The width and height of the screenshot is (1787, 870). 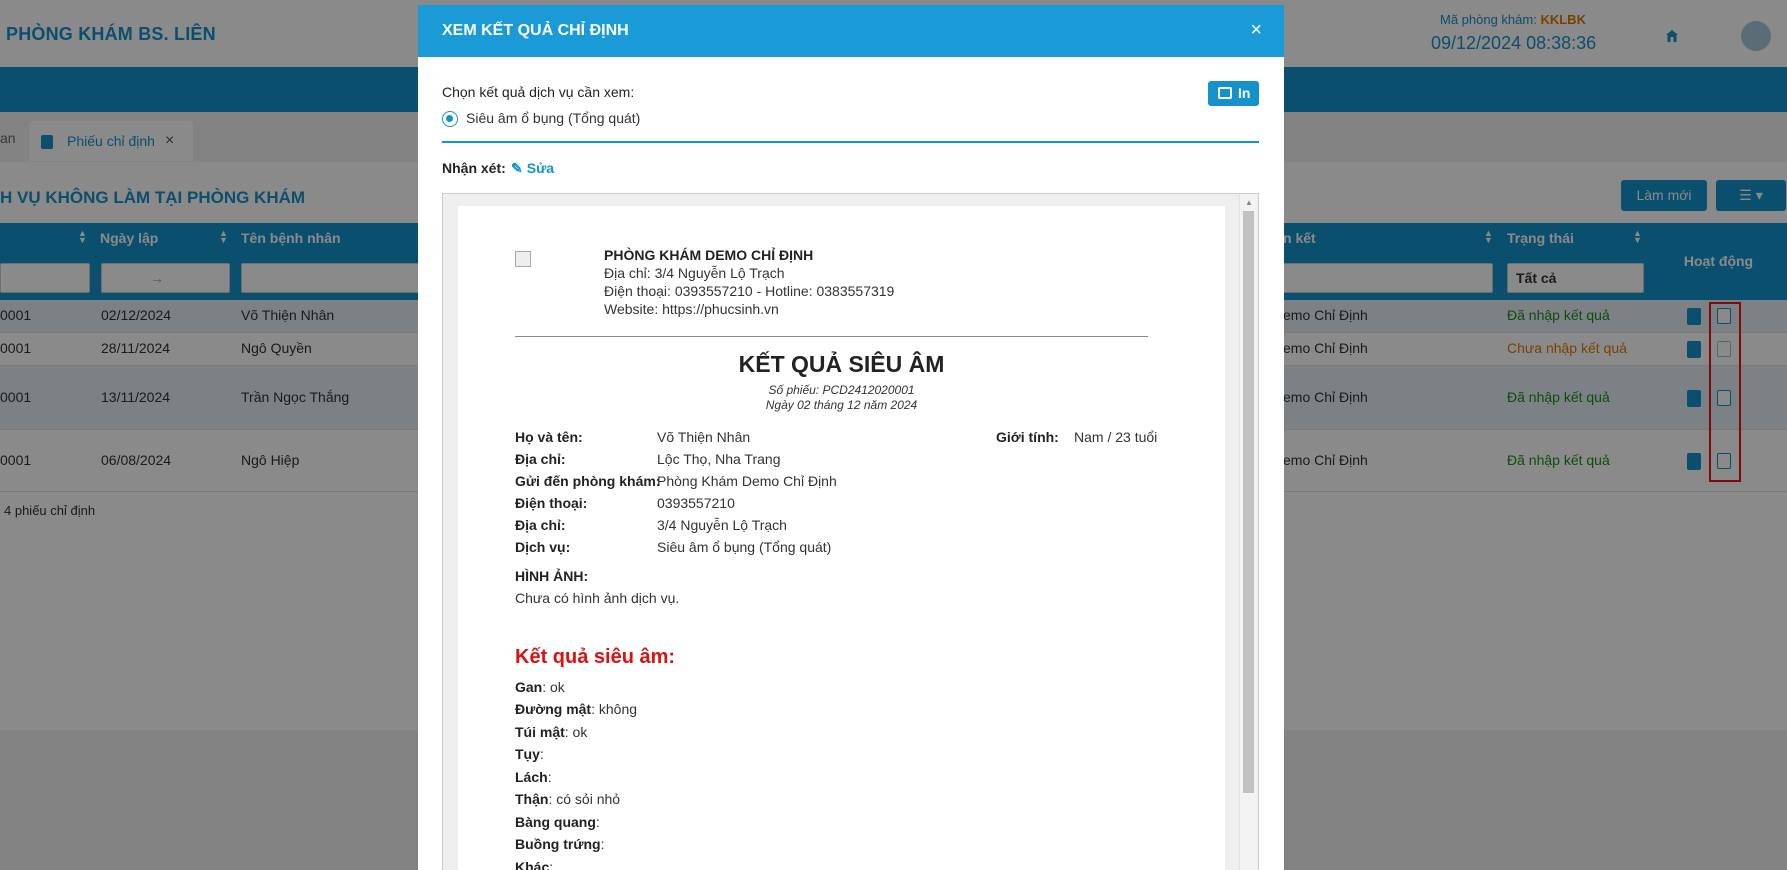 I want to click on doc-date: Ngày 02 tháng 12 năm 2024, so click(x=841, y=405).